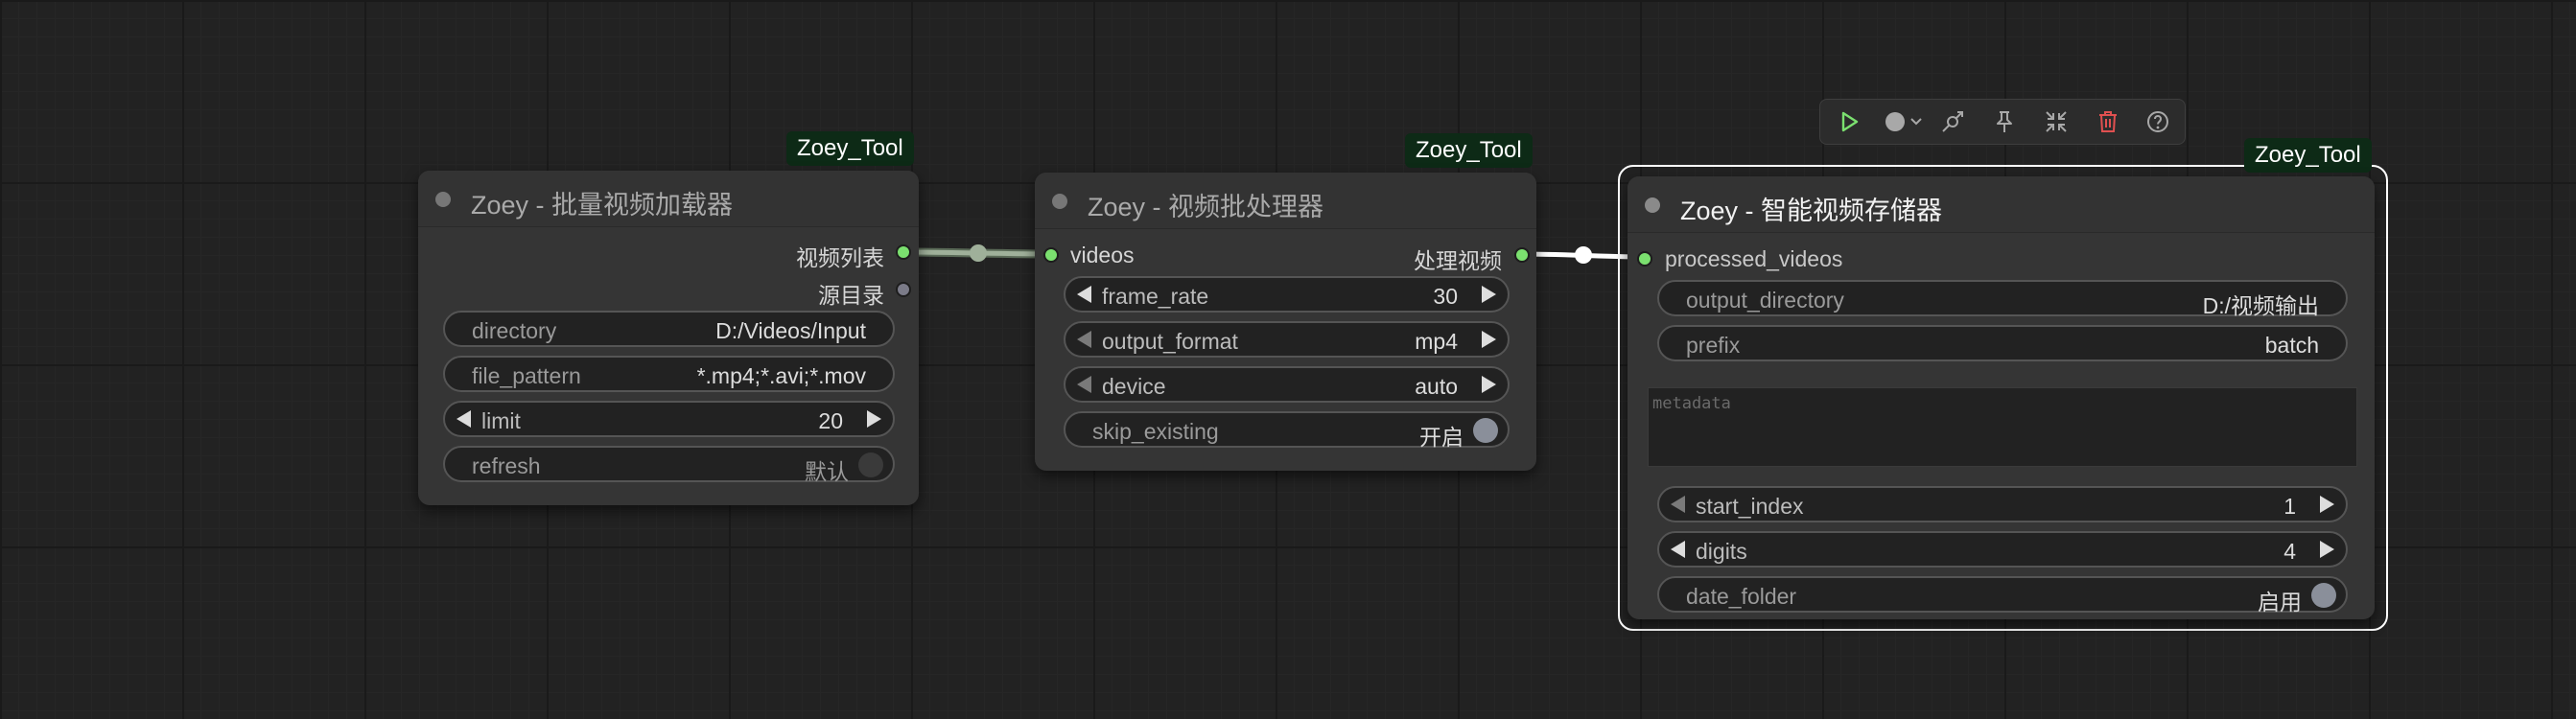 The height and width of the screenshot is (719, 2576). What do you see at coordinates (1905, 121) in the screenshot?
I see `color-picker-icon` at bounding box center [1905, 121].